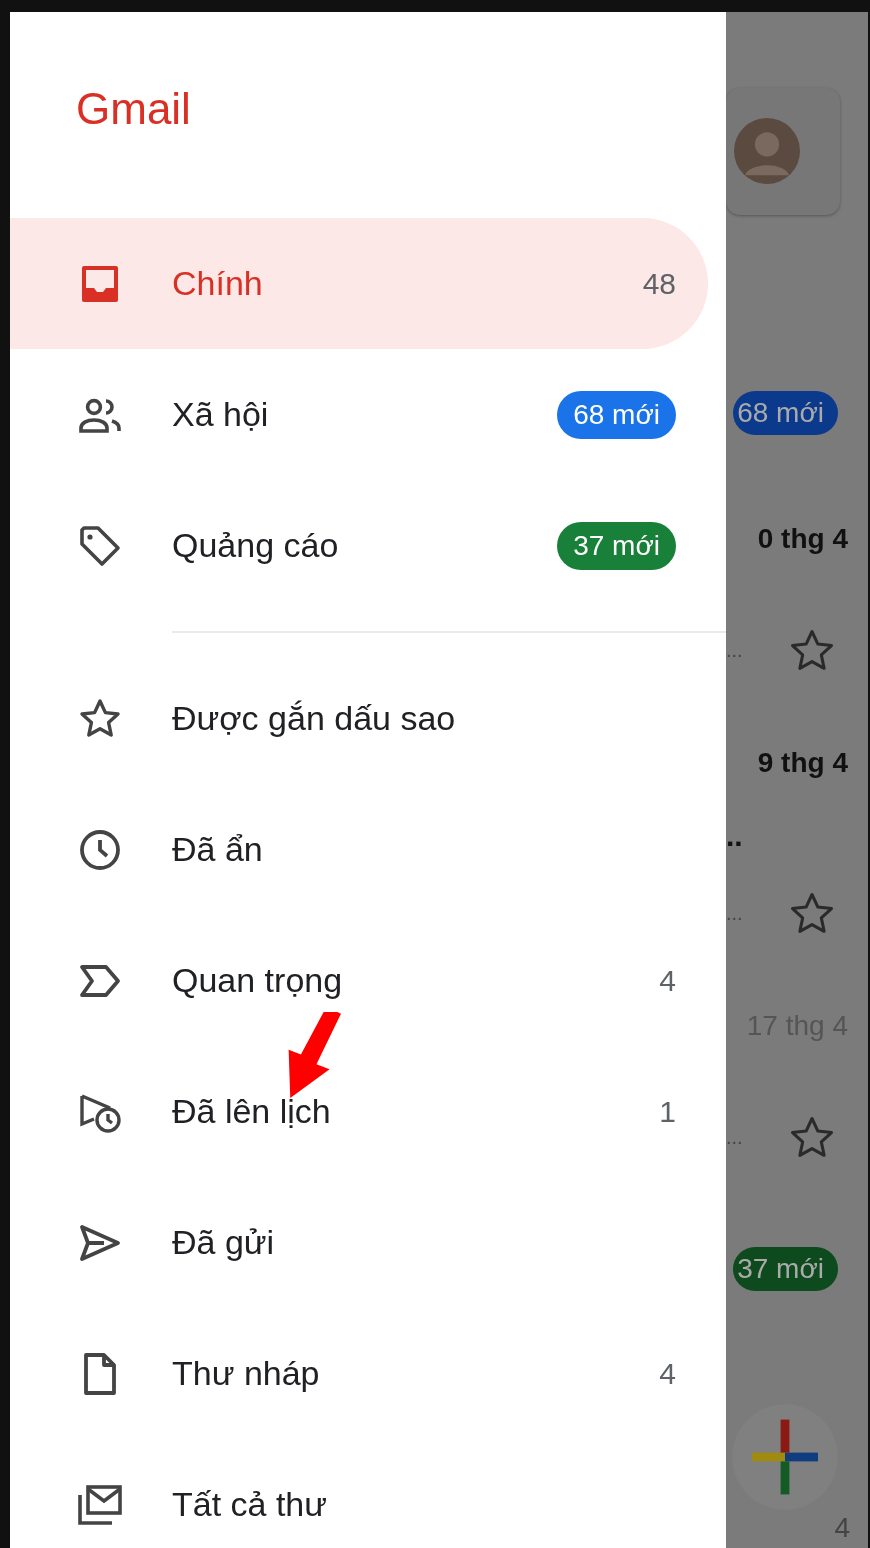 This screenshot has width=870, height=1548. What do you see at coordinates (368, 1242) in the screenshot?
I see `folder-item: Đã gửi` at bounding box center [368, 1242].